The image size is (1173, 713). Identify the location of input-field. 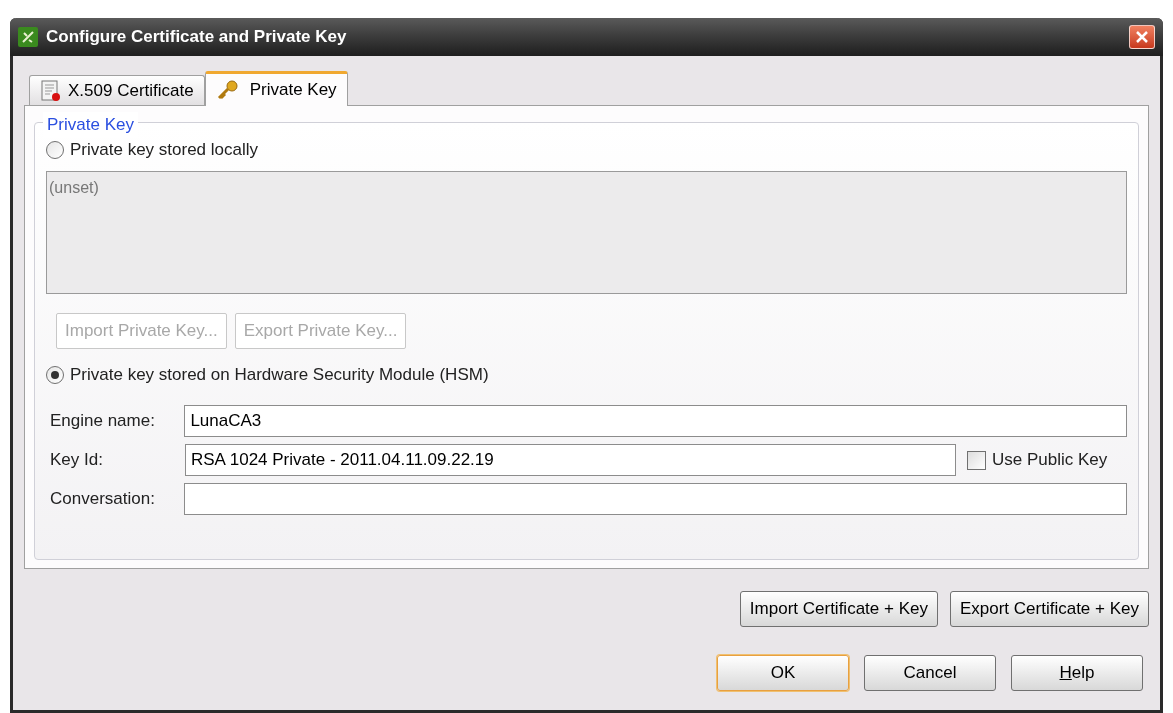
(655, 499).